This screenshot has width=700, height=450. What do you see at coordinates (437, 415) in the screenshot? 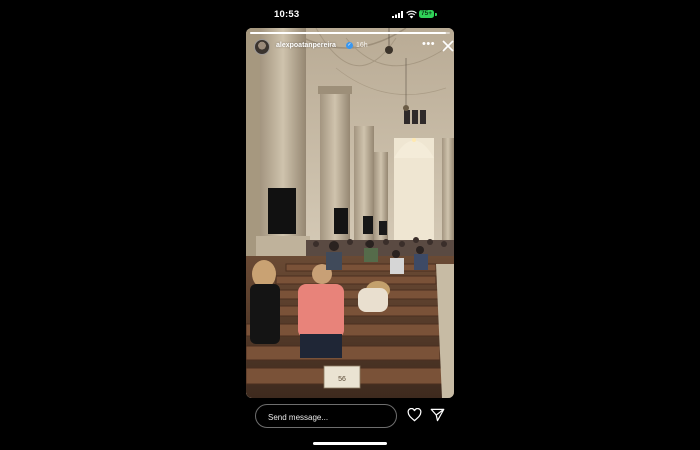
I see `send-icon` at bounding box center [437, 415].